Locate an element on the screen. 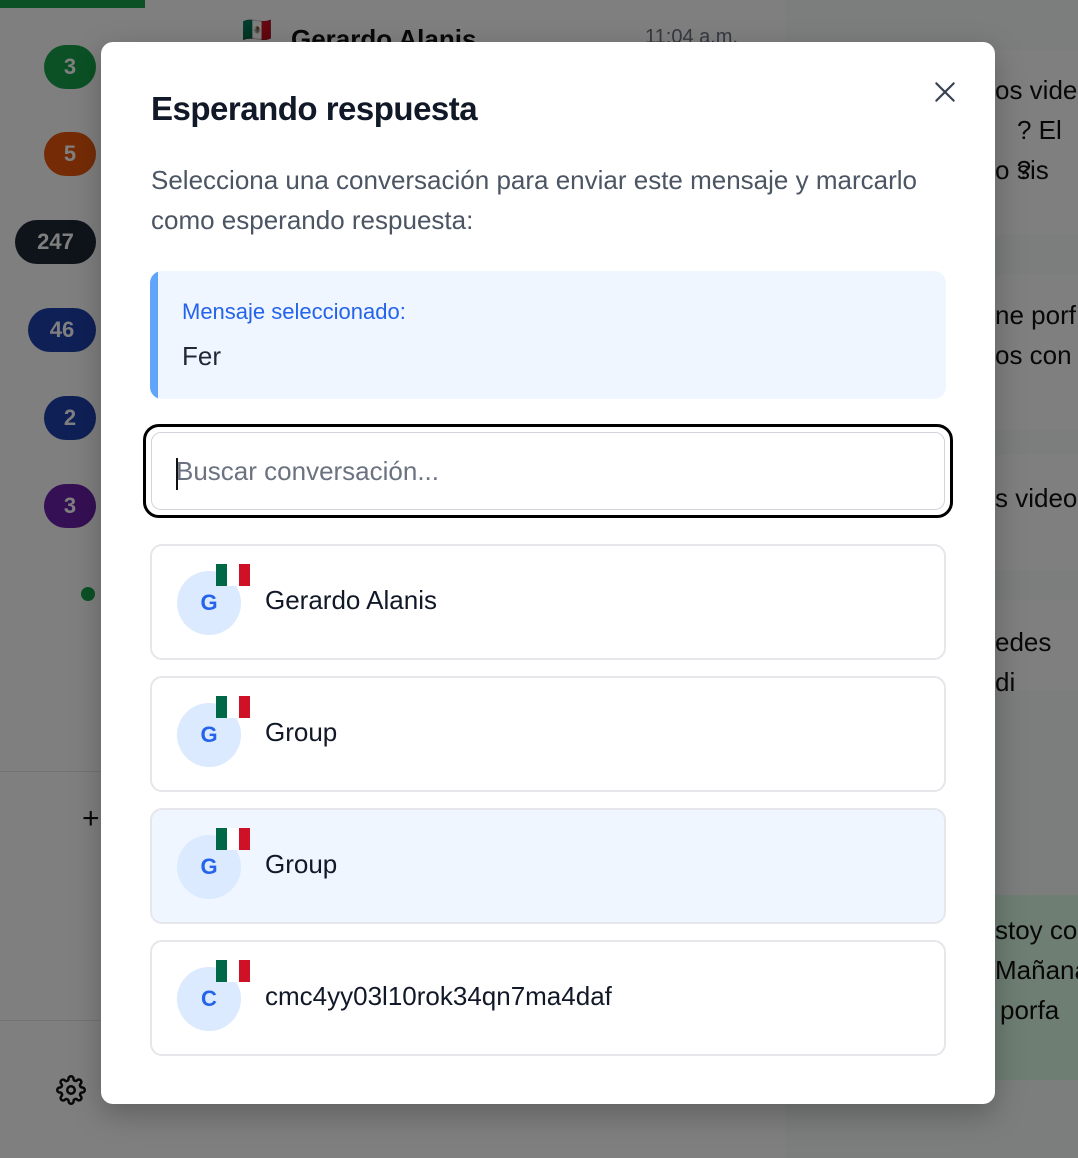 The image size is (1078, 1158). conversation-option: G Group is located at coordinates (548, 734).